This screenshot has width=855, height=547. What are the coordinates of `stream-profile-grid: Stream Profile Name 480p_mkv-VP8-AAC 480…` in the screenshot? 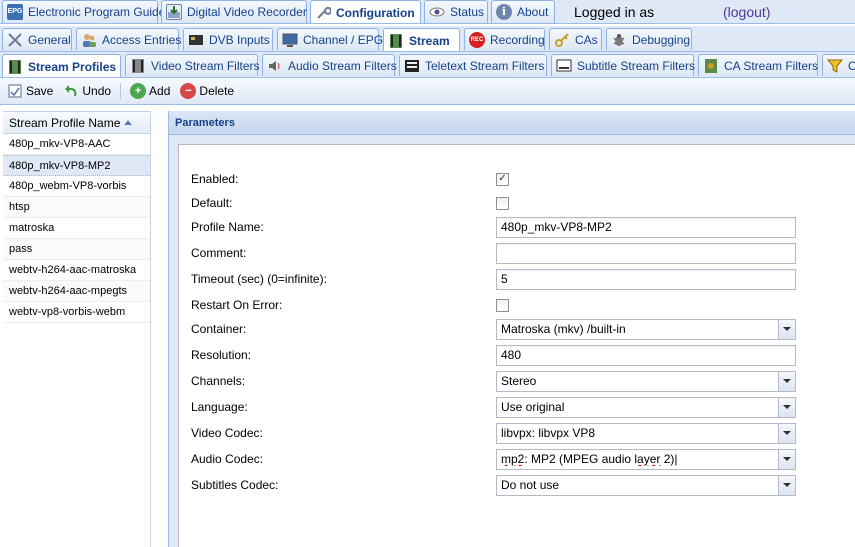 It's located at (77, 329).